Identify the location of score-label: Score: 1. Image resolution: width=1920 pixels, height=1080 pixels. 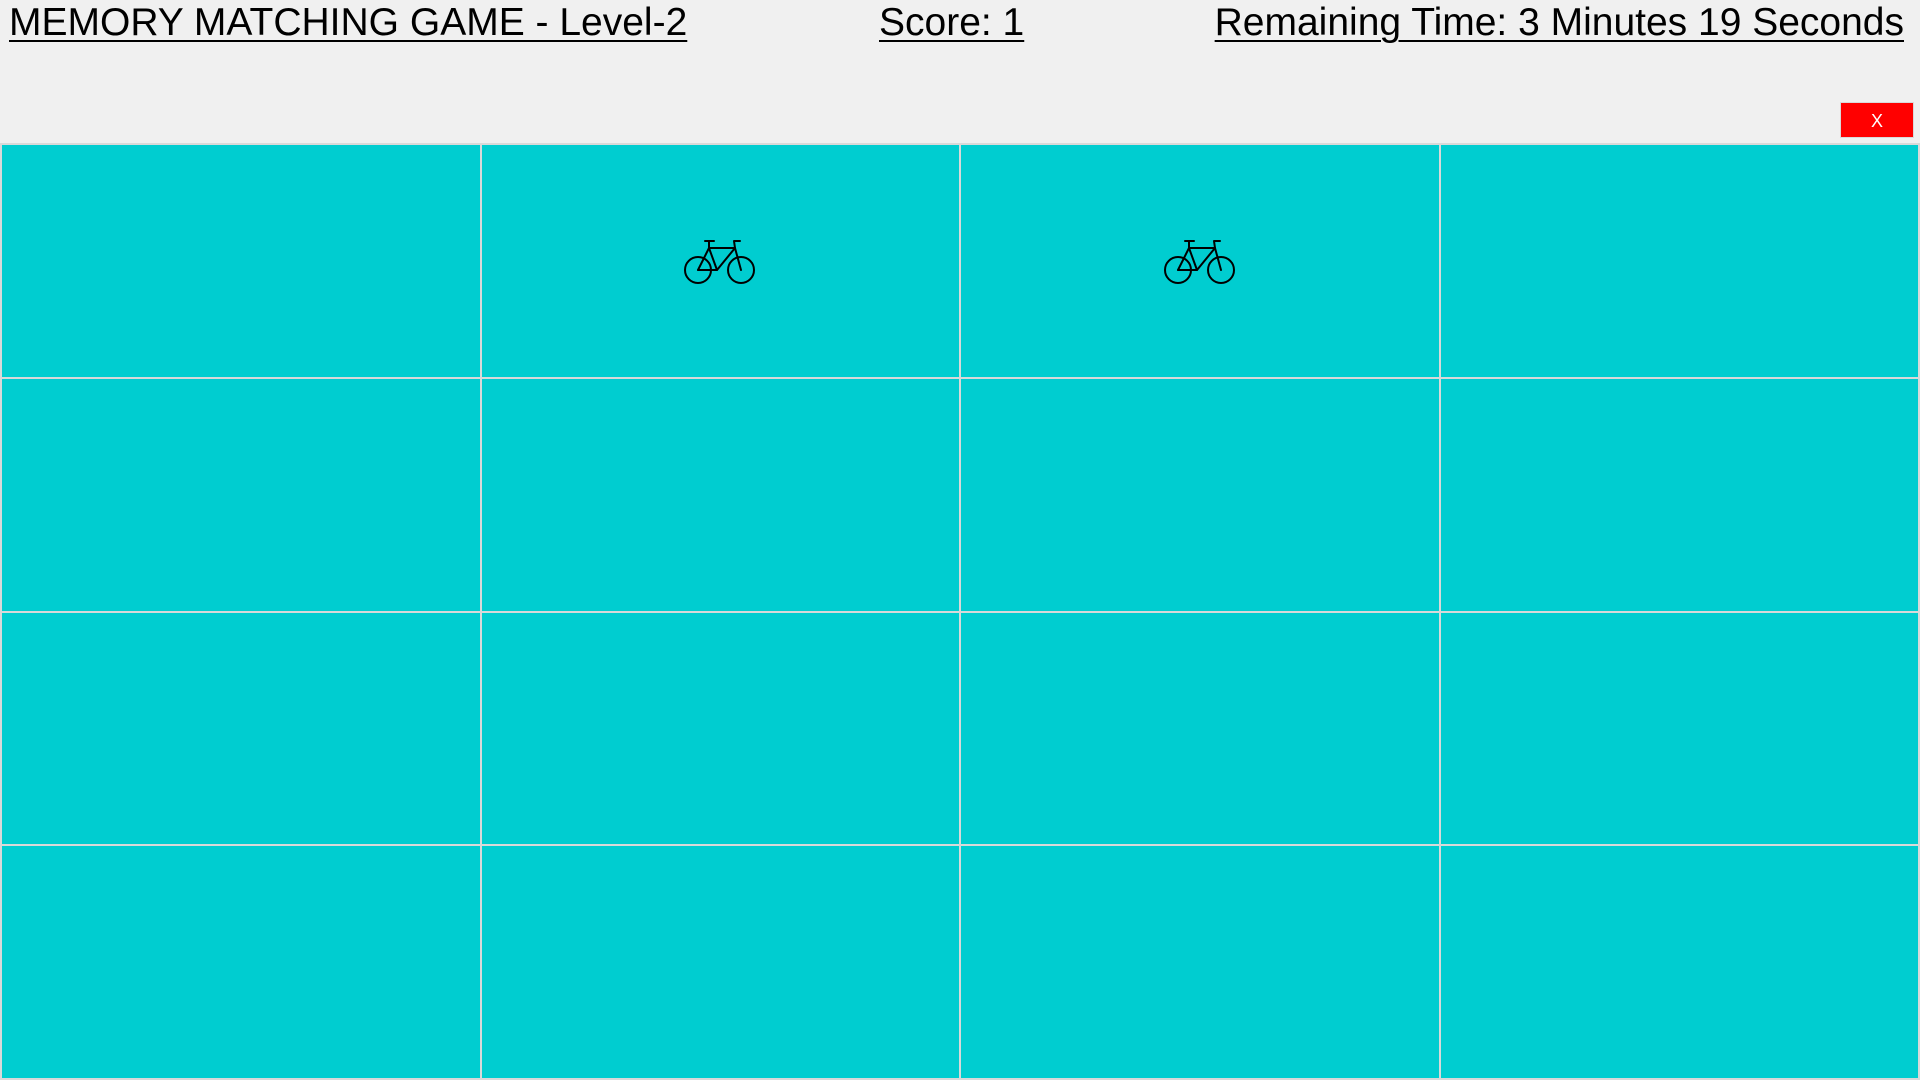
(952, 22).